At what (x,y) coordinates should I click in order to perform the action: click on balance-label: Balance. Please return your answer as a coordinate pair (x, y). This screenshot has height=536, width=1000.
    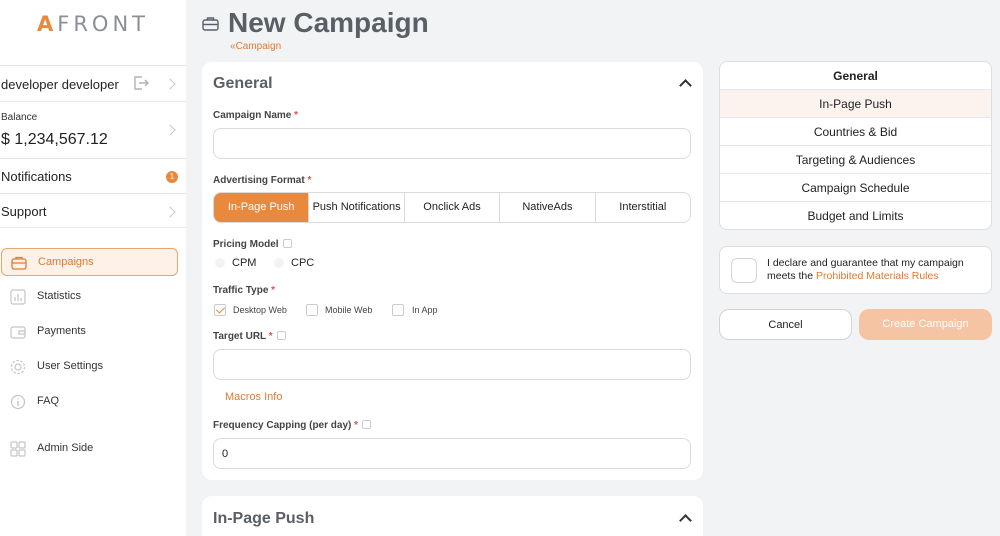
    Looking at the image, I should click on (19, 117).